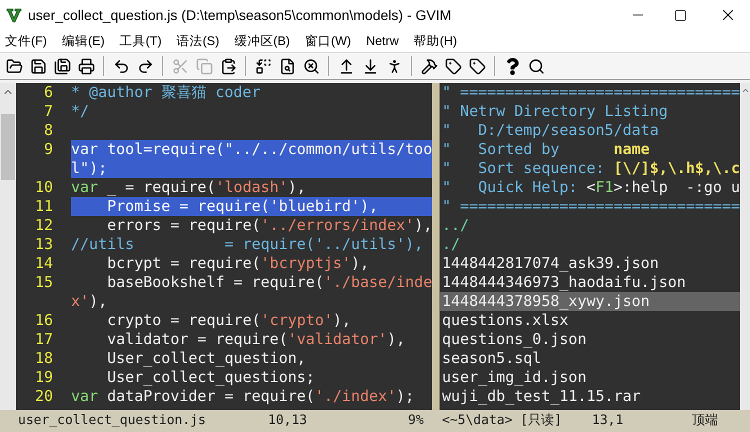 Image resolution: width=750 pixels, height=432 pixels. I want to click on file-entry: 1448444346973_haodaifu.json, so click(590, 282).